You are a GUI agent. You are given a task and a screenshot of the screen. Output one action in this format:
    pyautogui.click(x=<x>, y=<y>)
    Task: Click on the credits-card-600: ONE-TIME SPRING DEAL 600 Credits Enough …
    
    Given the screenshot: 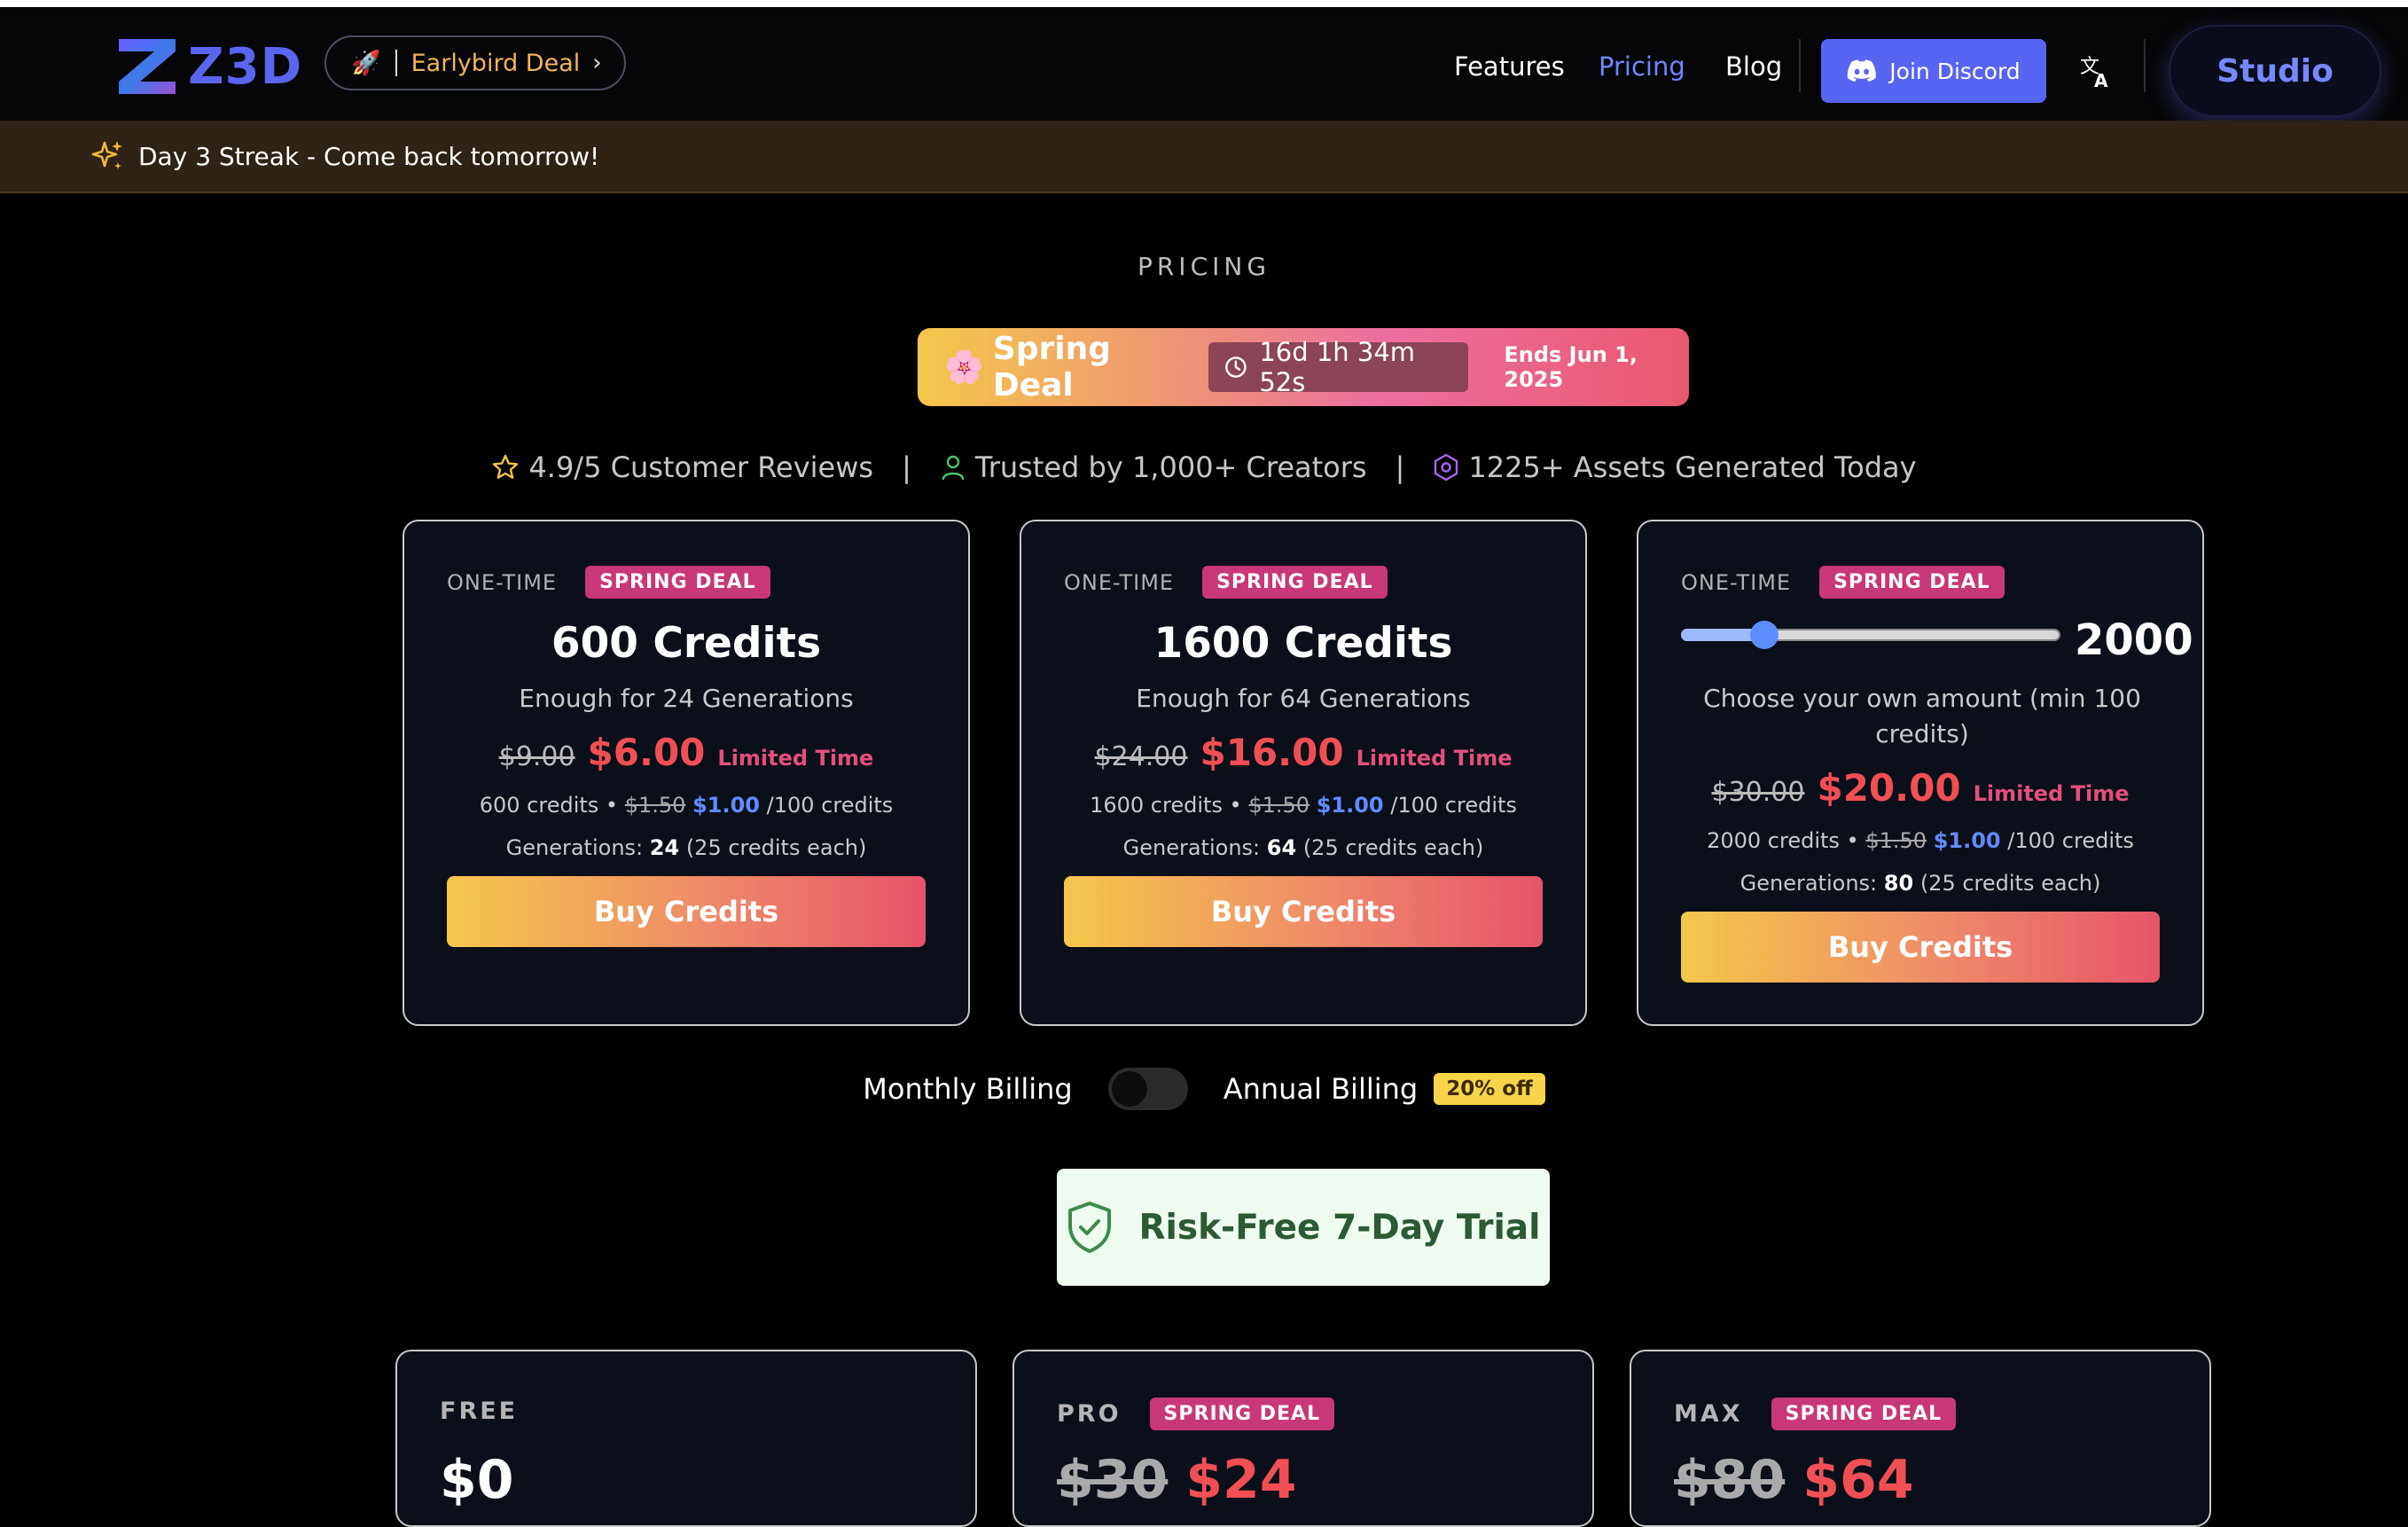 What is the action you would take?
    pyautogui.click(x=686, y=773)
    